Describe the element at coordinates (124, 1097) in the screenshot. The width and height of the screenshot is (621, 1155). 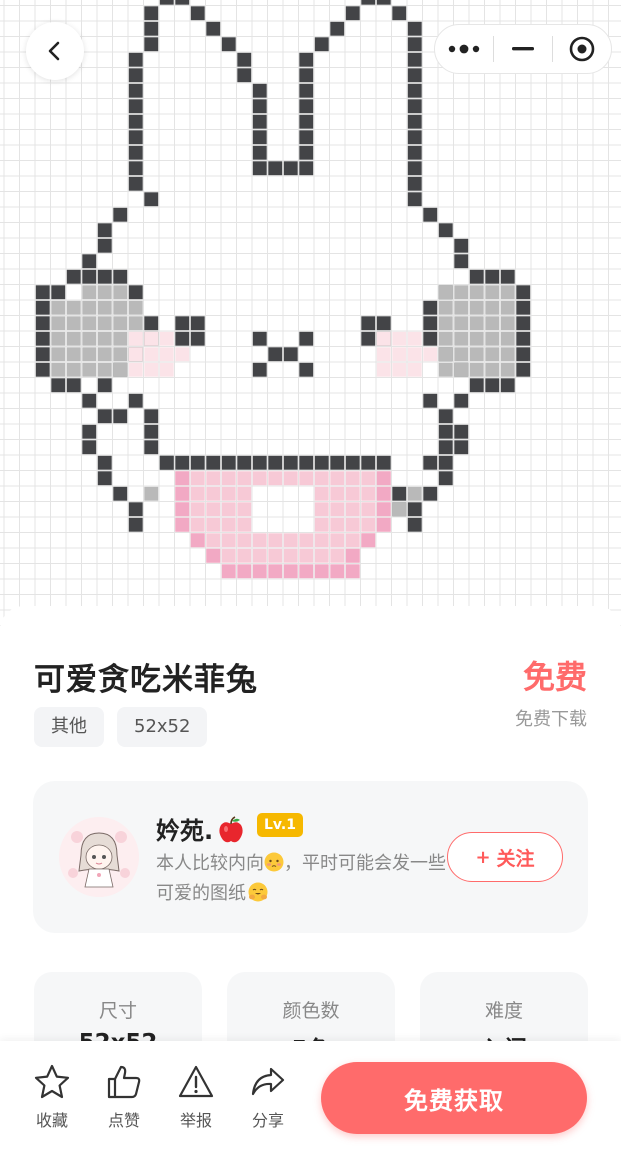
I see `like-button: 点赞` at that location.